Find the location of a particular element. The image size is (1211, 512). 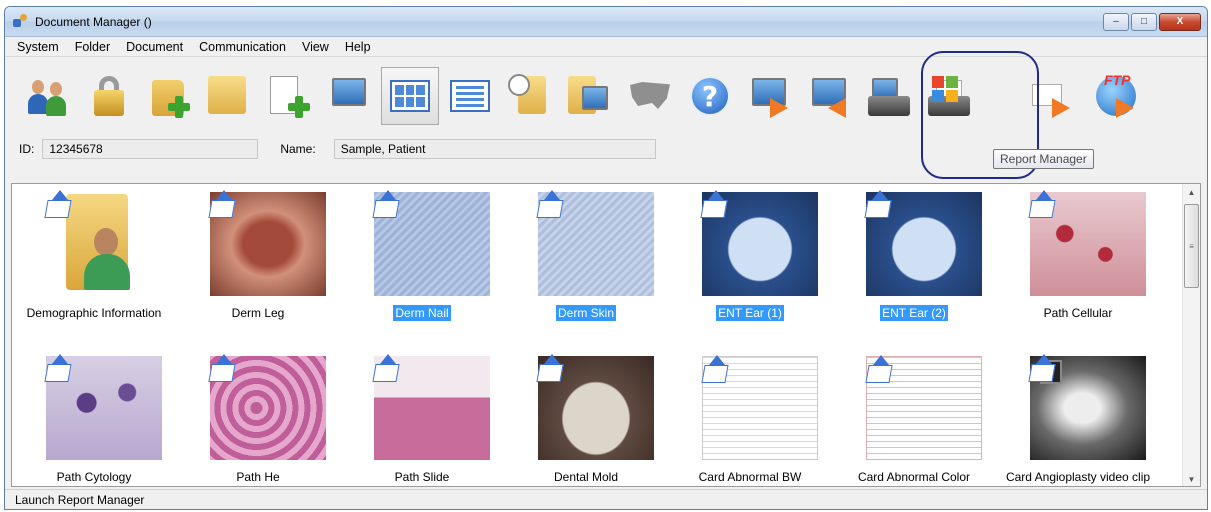

lock-icon is located at coordinates (110, 96).